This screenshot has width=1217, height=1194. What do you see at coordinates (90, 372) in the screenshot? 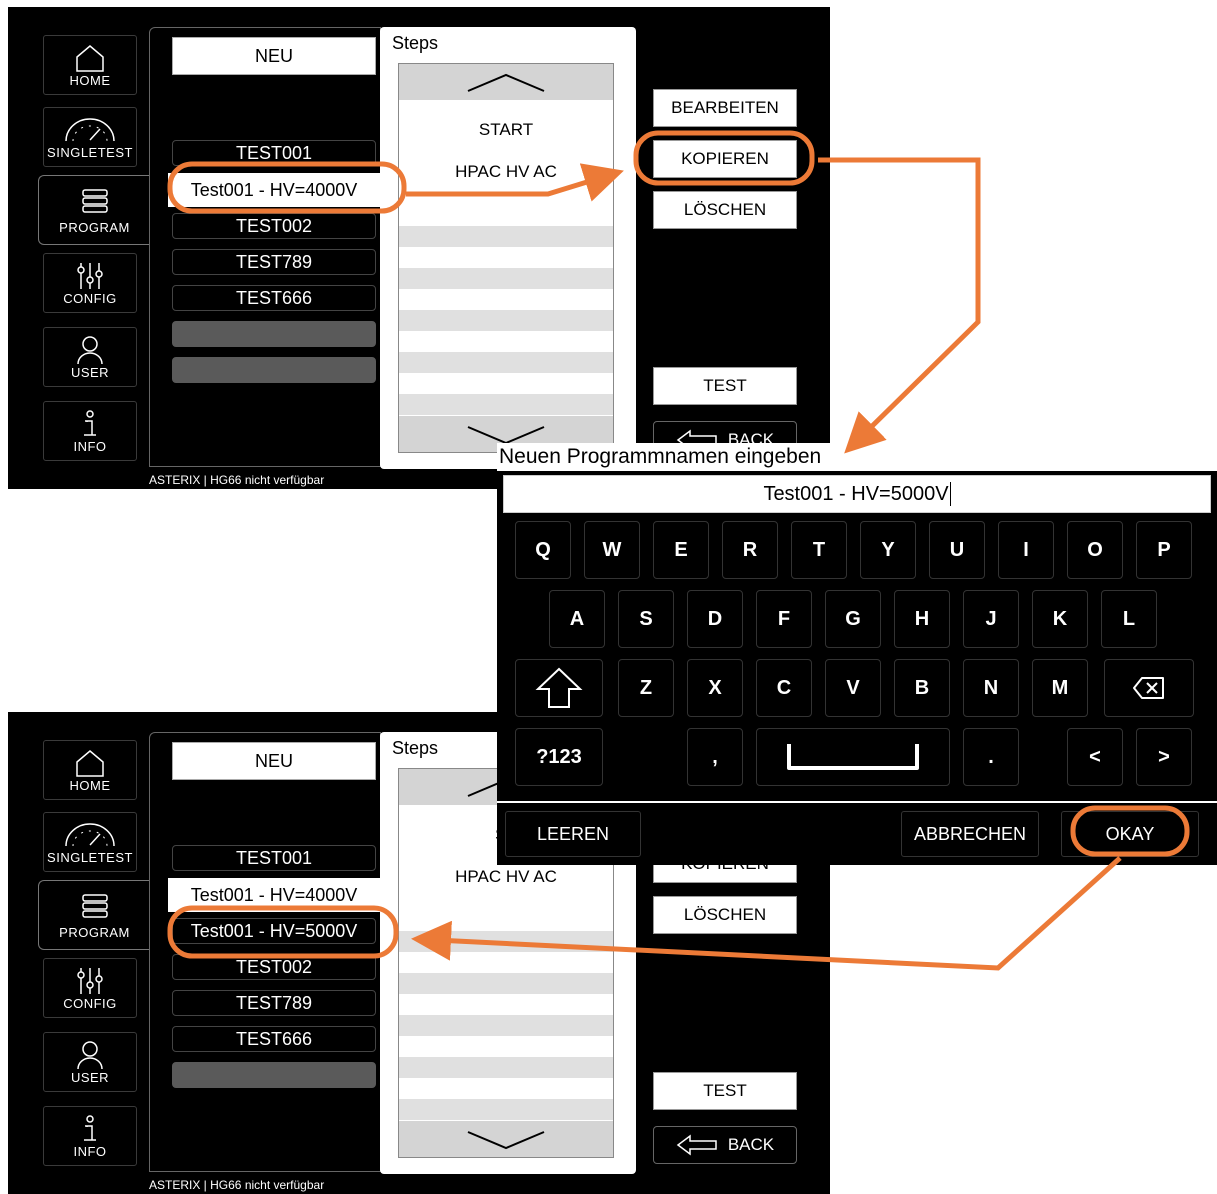
I see `nav-user-label: USER` at bounding box center [90, 372].